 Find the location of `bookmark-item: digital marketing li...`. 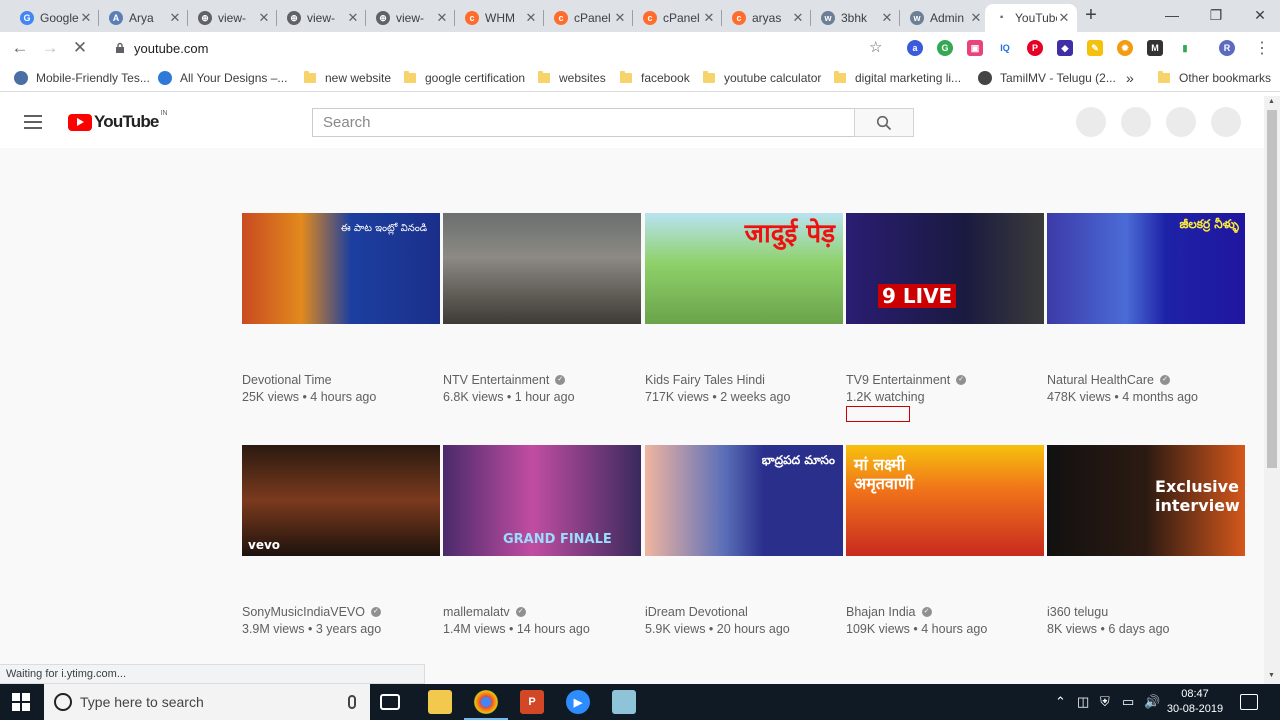

bookmark-item: digital marketing li... is located at coordinates (897, 78).